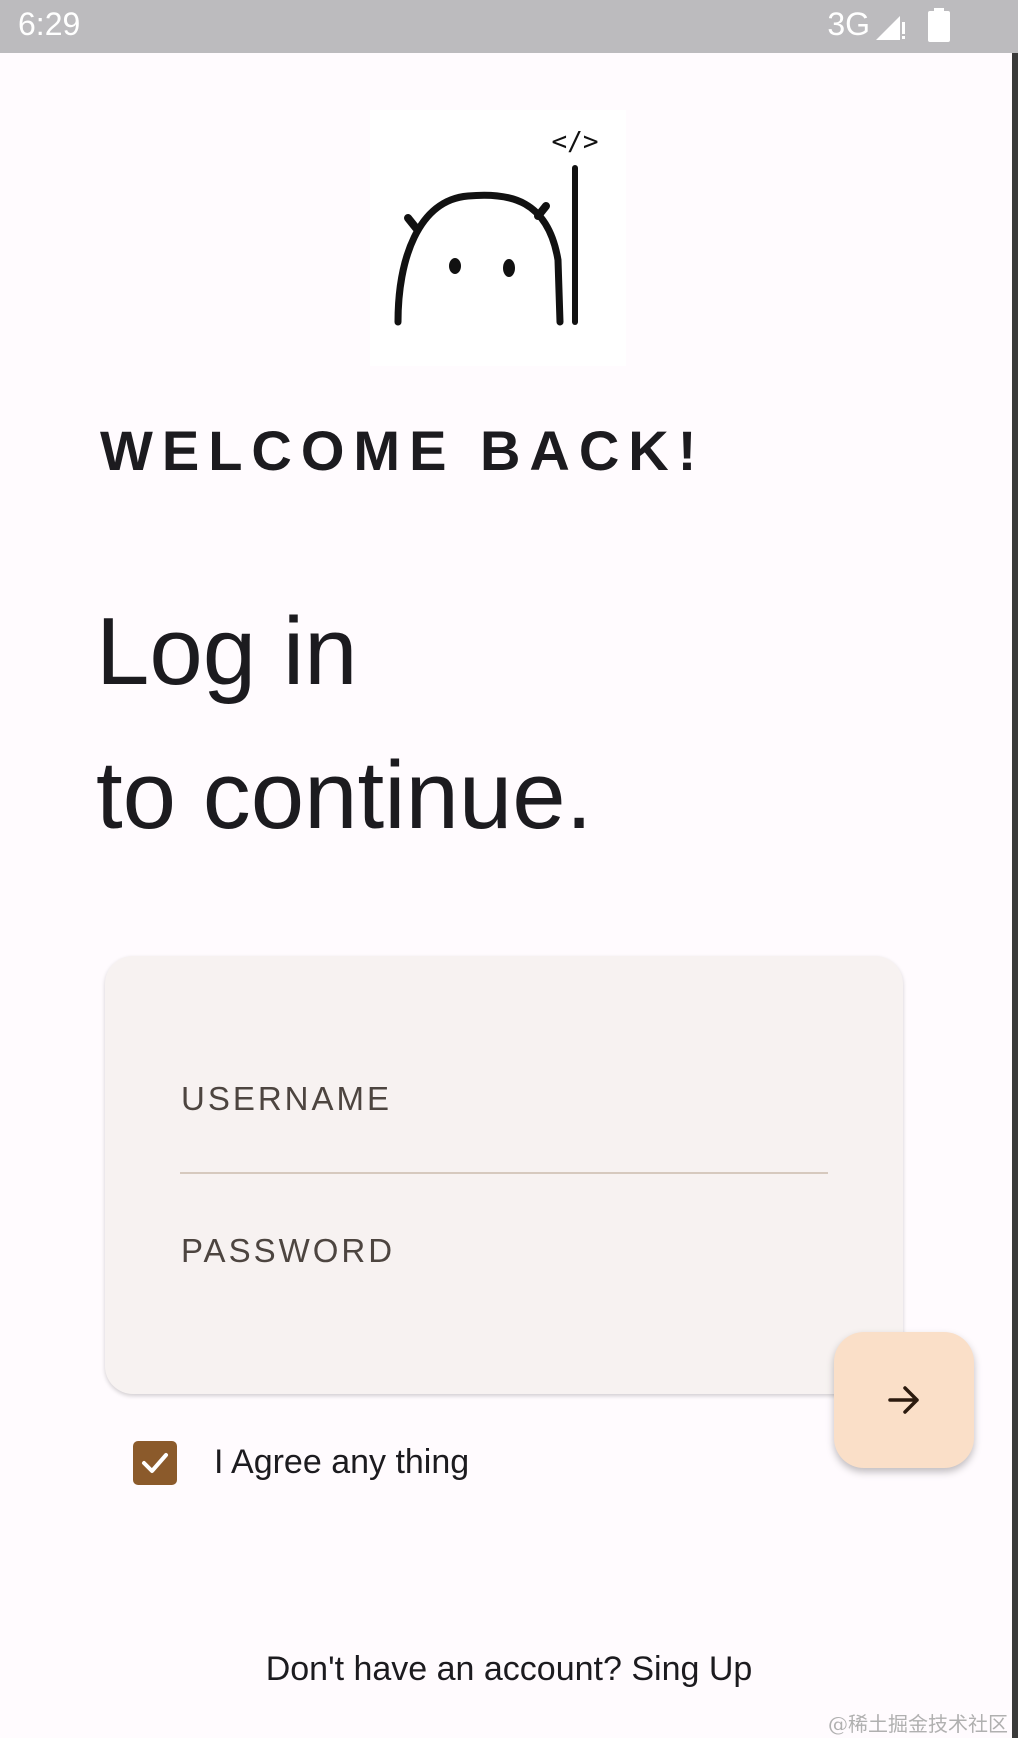  Describe the element at coordinates (1015, 895) in the screenshot. I see `screen-edge` at that location.